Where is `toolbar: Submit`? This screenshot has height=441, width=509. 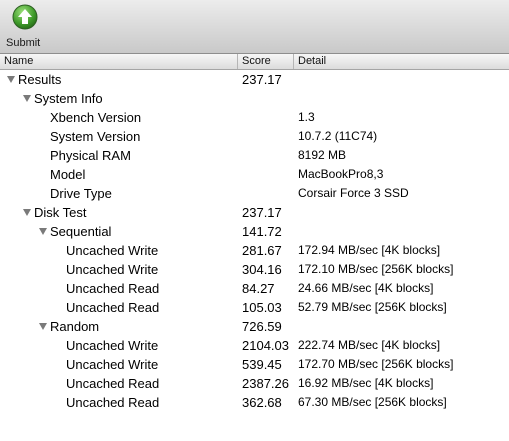 toolbar: Submit is located at coordinates (254, 27).